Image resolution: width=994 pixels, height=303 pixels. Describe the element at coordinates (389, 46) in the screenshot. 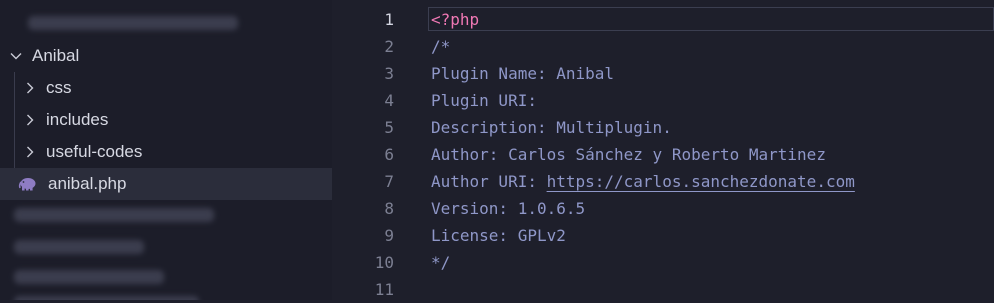

I see `line-number: 2` at that location.